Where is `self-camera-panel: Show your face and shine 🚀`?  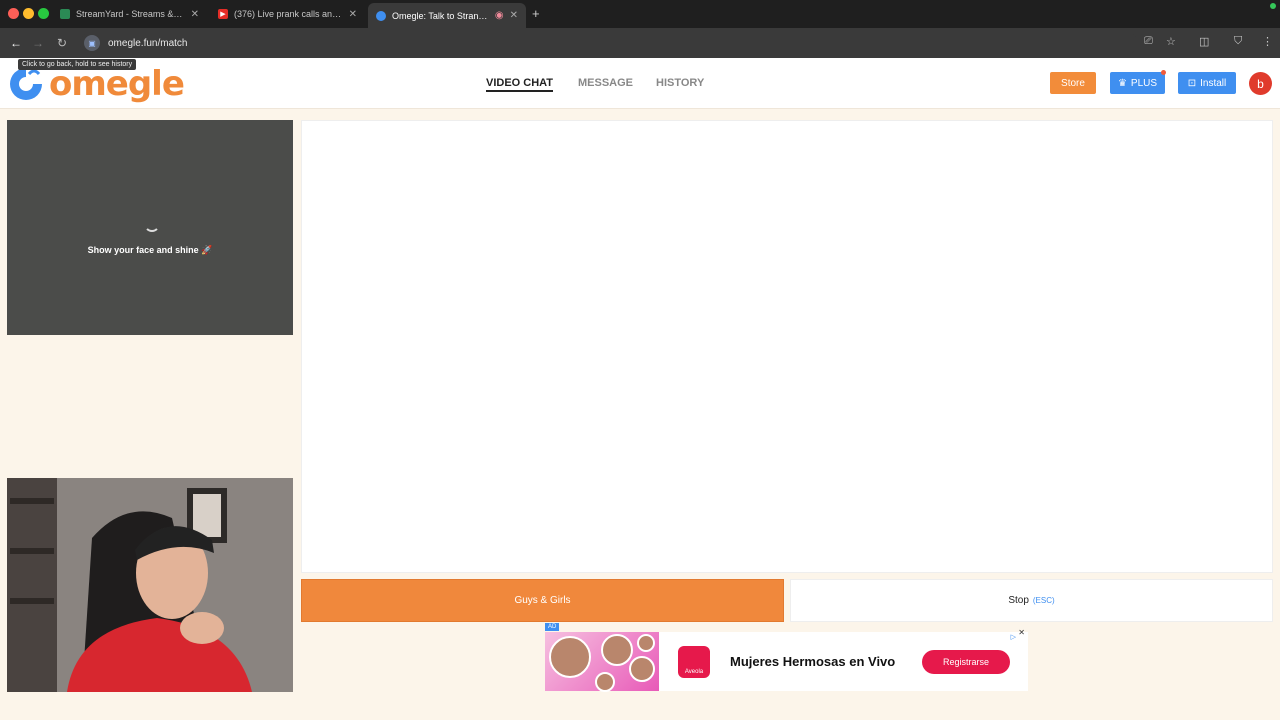 self-camera-panel: Show your face and shine 🚀 is located at coordinates (150, 227).